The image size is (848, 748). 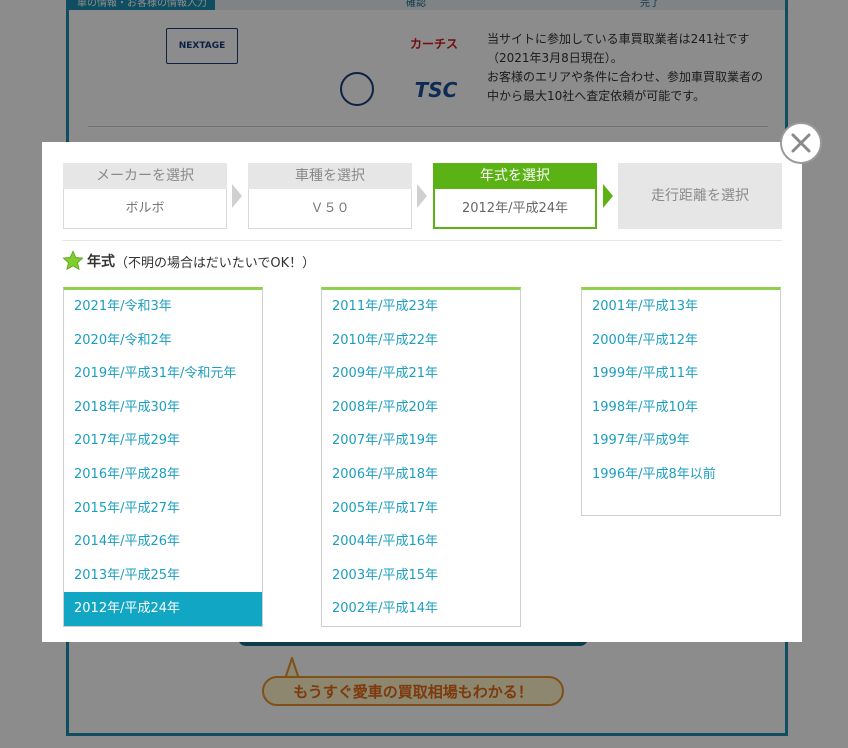 What do you see at coordinates (163, 441) in the screenshot?
I see `year-option: 2017年/平成29年` at bounding box center [163, 441].